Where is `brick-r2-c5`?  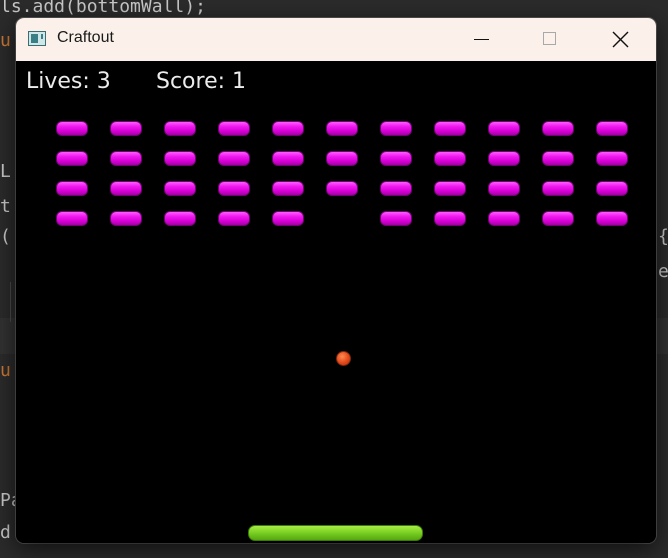 brick-r2-c5 is located at coordinates (288, 158).